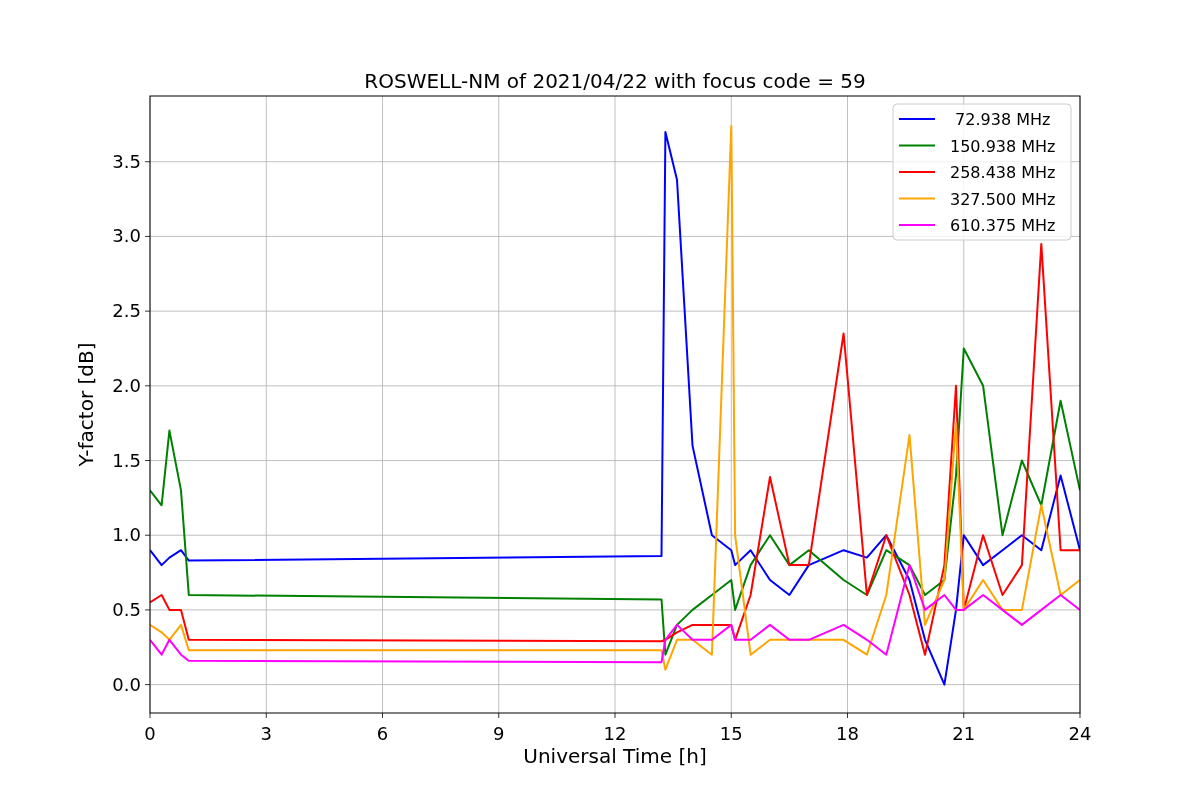  Describe the element at coordinates (126, 684) in the screenshot. I see `tick-label: 0.0` at that location.